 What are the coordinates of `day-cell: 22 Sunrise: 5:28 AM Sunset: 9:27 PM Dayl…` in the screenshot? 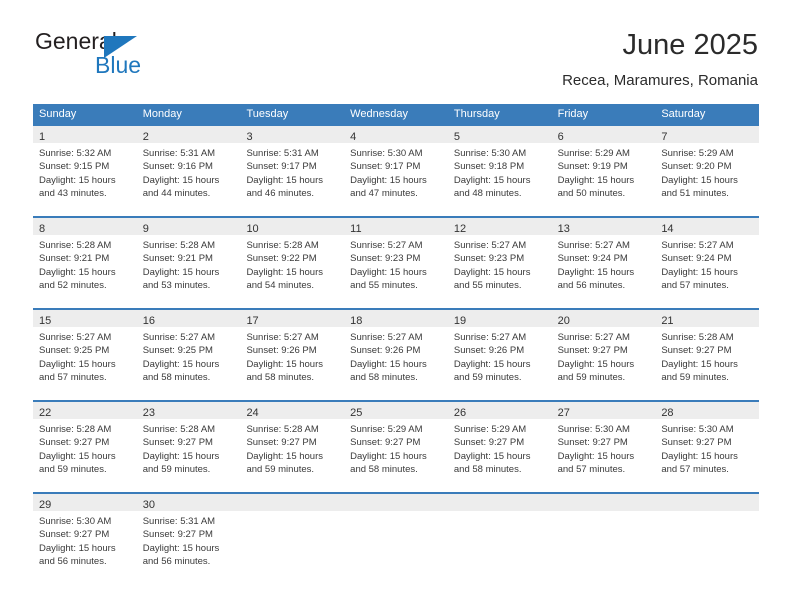 It's located at (85, 447).